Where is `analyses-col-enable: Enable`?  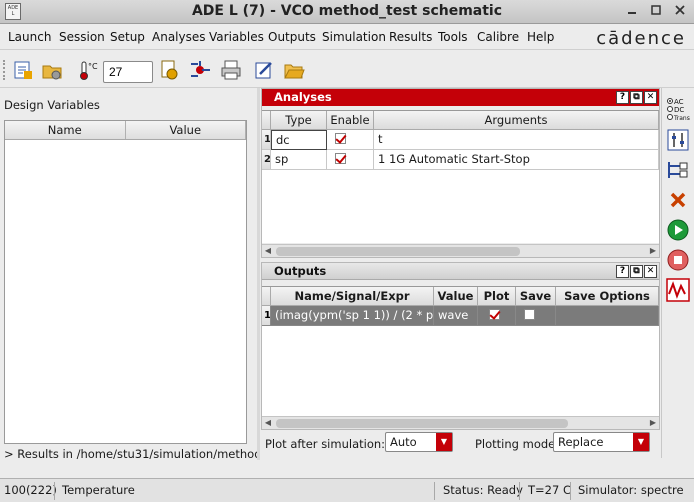
analyses-col-enable: Enable is located at coordinates (350, 120).